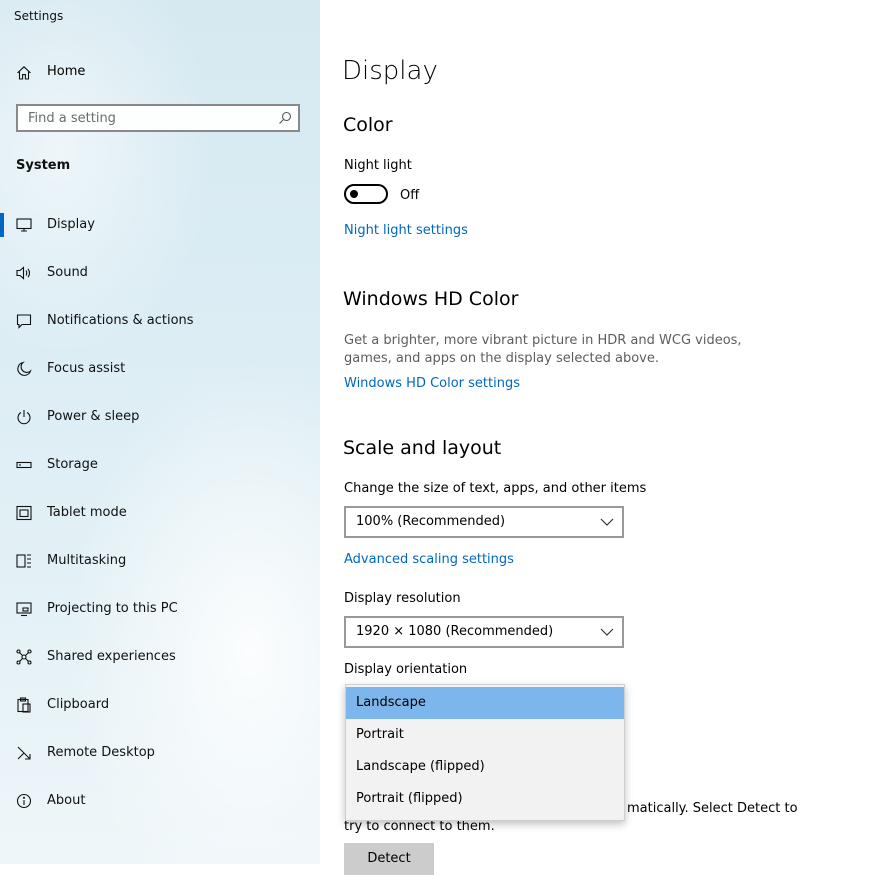 This screenshot has height=875, width=888. Describe the element at coordinates (391, 702) in the screenshot. I see `option-label: Landscape` at that location.